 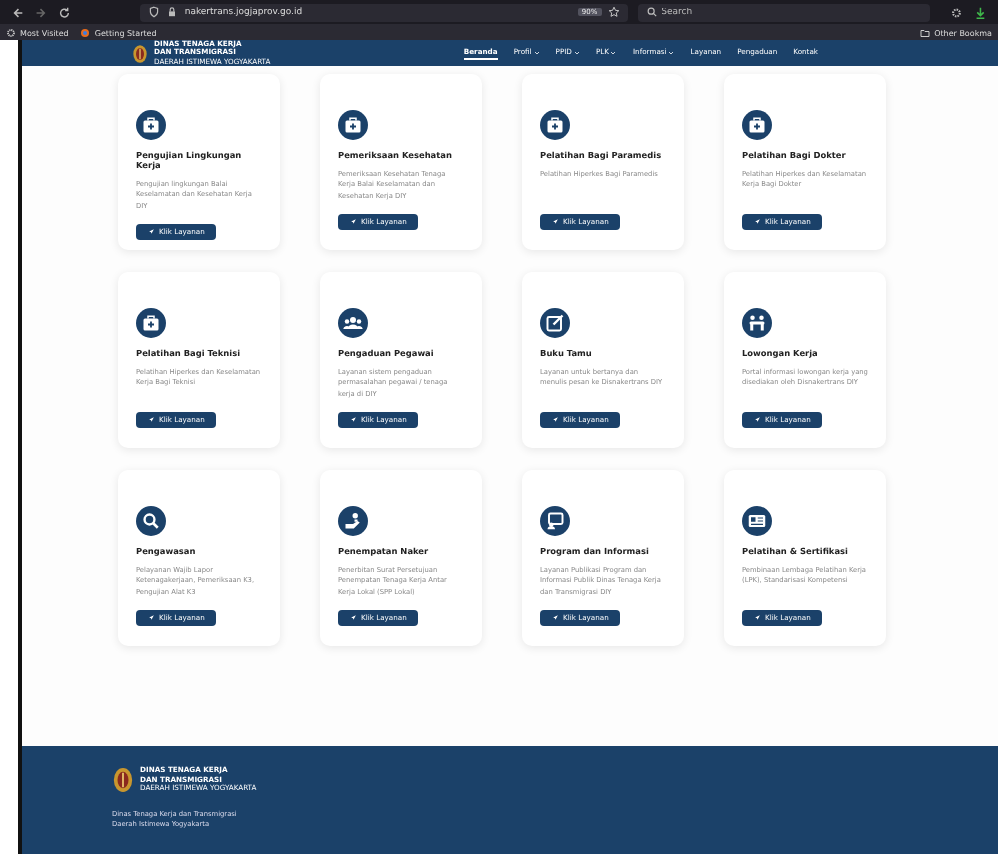 What do you see at coordinates (979, 12) in the screenshot?
I see `download-icon` at bounding box center [979, 12].